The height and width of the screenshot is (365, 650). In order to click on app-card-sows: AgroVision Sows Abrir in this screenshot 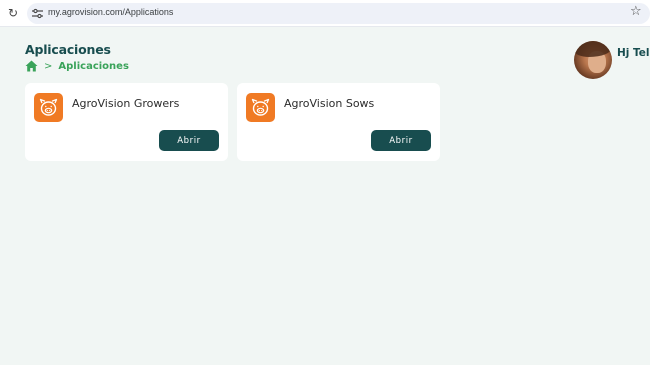, I will do `click(338, 122)`.